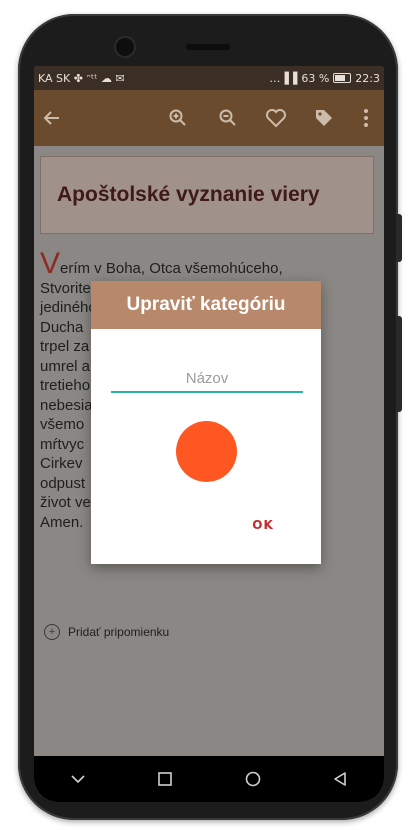 The height and width of the screenshot is (830, 420). Describe the element at coordinates (125, 47) in the screenshot. I see `front-camera` at that location.